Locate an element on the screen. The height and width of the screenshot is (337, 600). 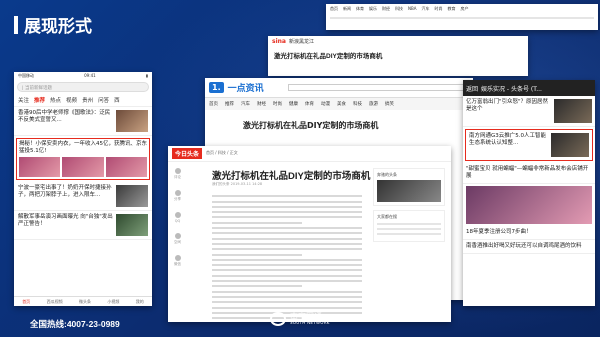
portal-nav-item: 娱乐 is located at coordinates (373, 9).